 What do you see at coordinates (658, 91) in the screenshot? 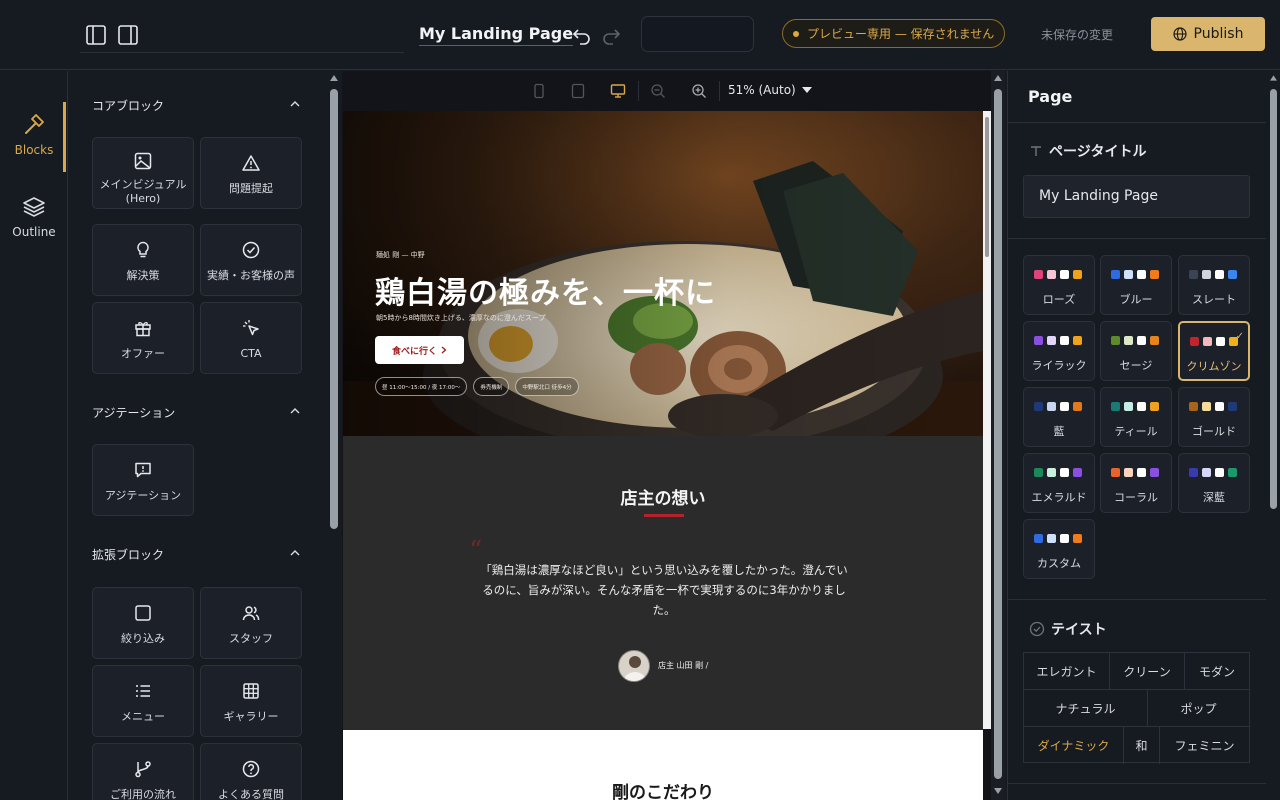
I see `zoom-out-icon` at bounding box center [658, 91].